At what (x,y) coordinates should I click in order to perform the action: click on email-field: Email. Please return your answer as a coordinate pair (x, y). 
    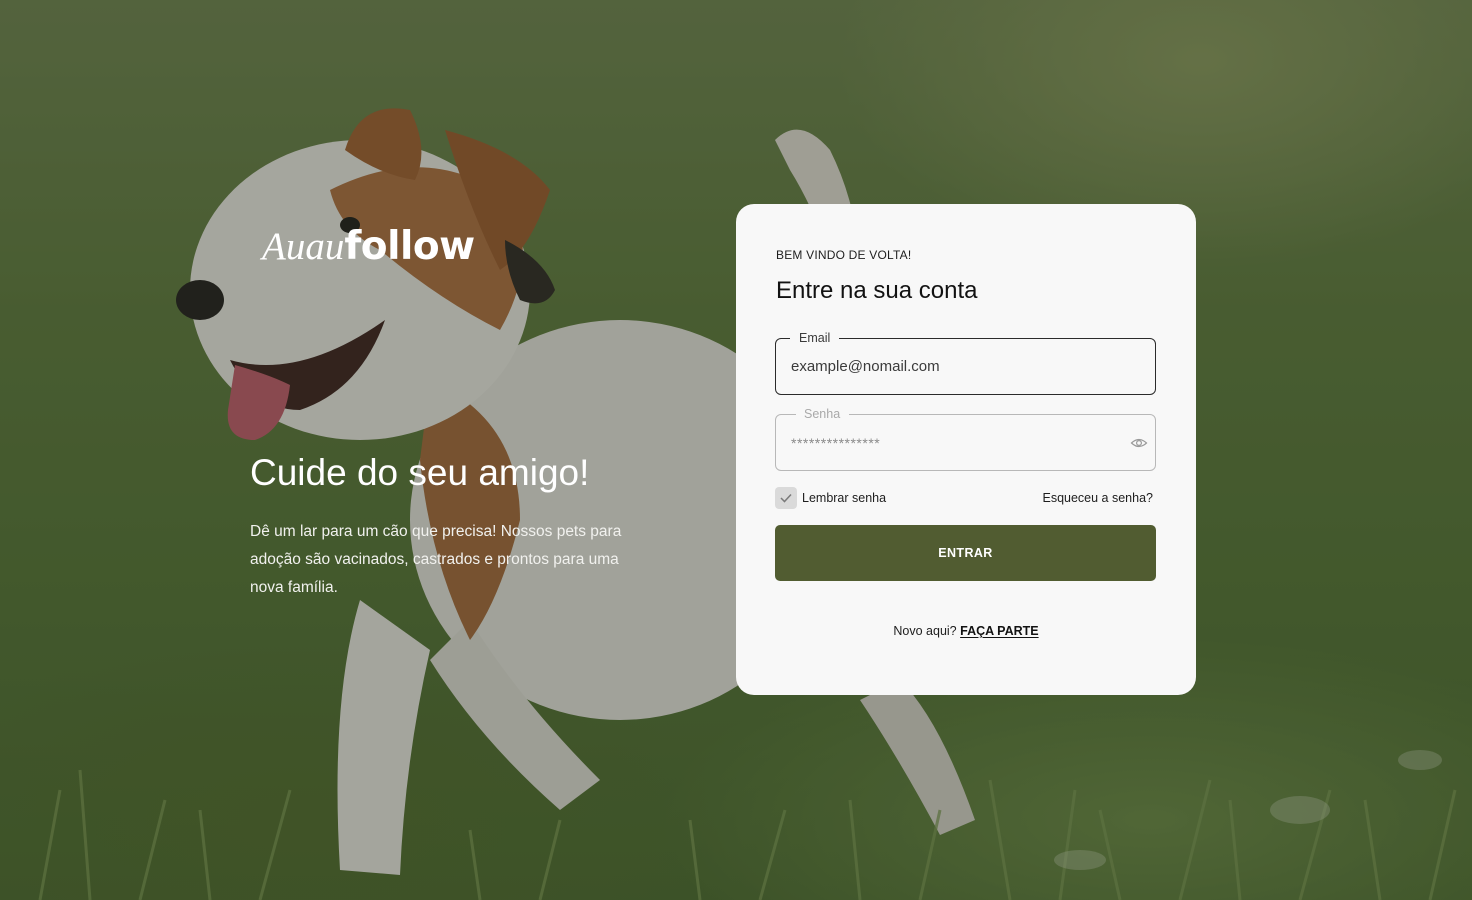
    Looking at the image, I should click on (965, 362).